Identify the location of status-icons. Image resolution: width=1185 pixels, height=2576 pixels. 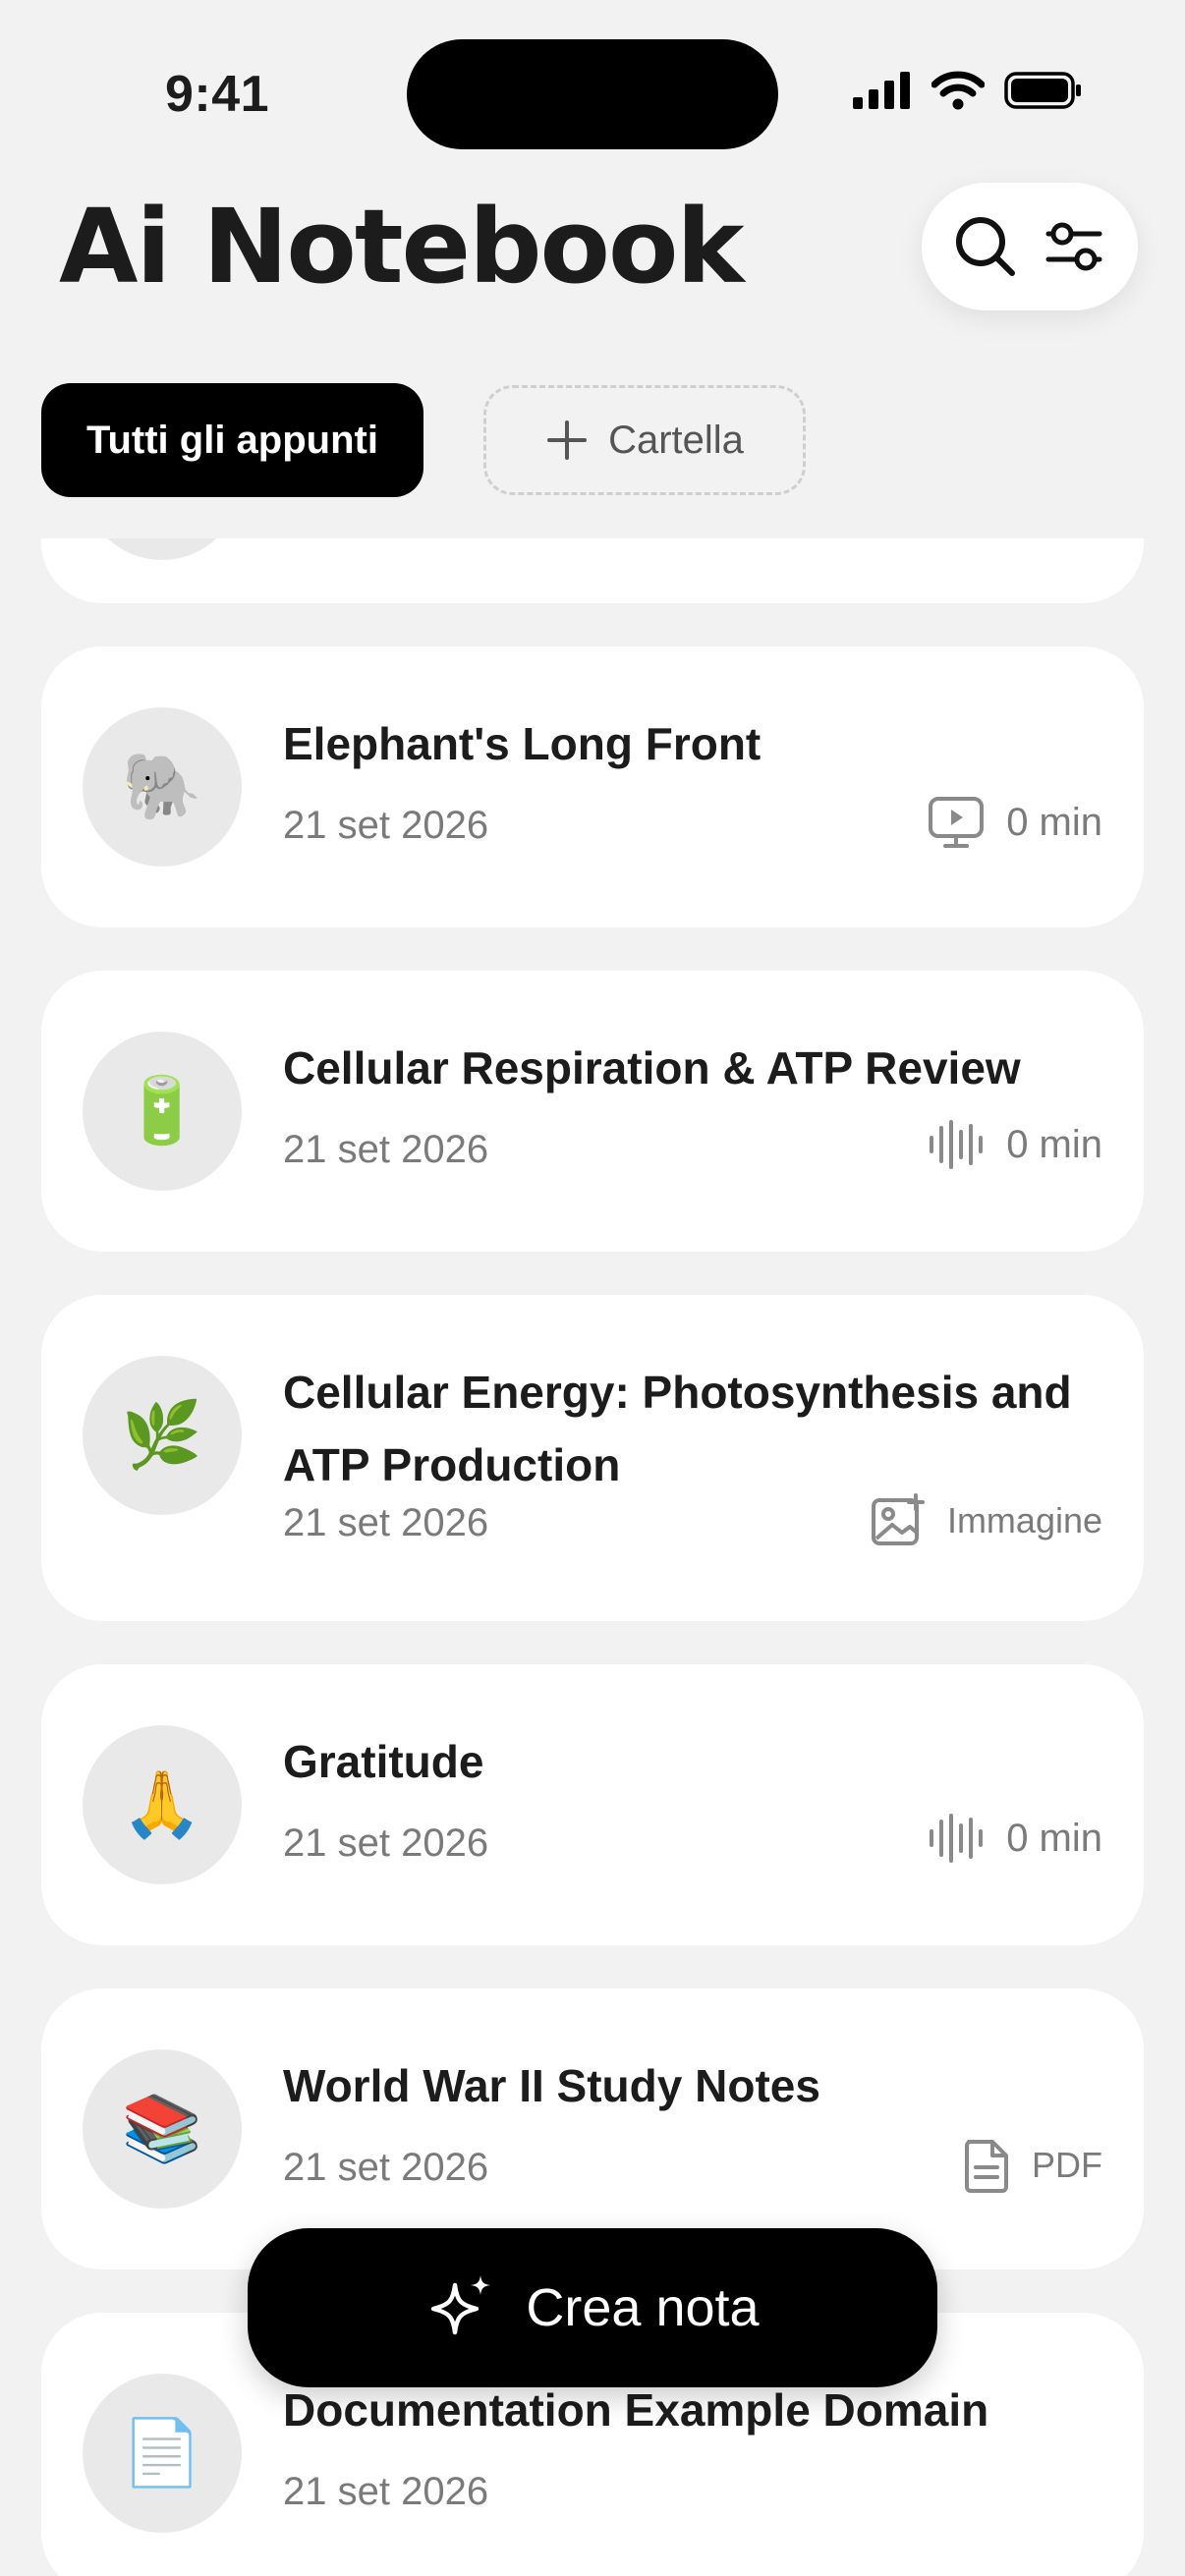
(968, 90).